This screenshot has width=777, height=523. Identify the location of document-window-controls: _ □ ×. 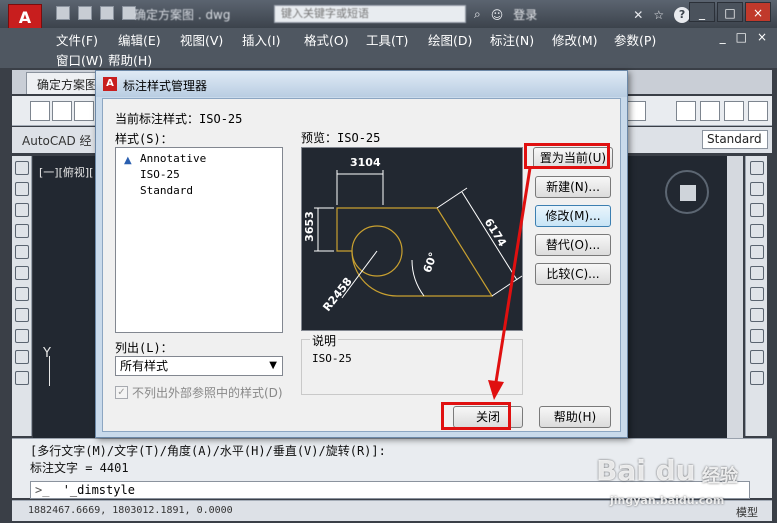
(743, 37).